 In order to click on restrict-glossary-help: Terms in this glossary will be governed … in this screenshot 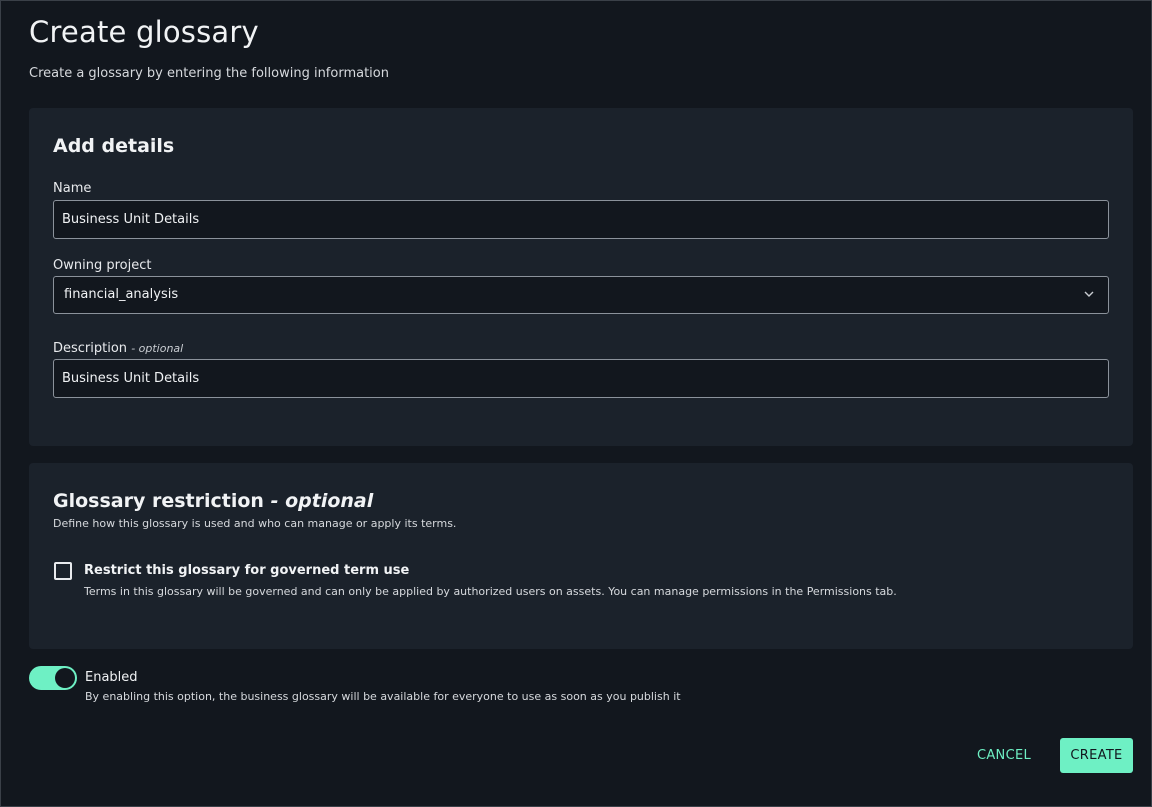, I will do `click(490, 591)`.